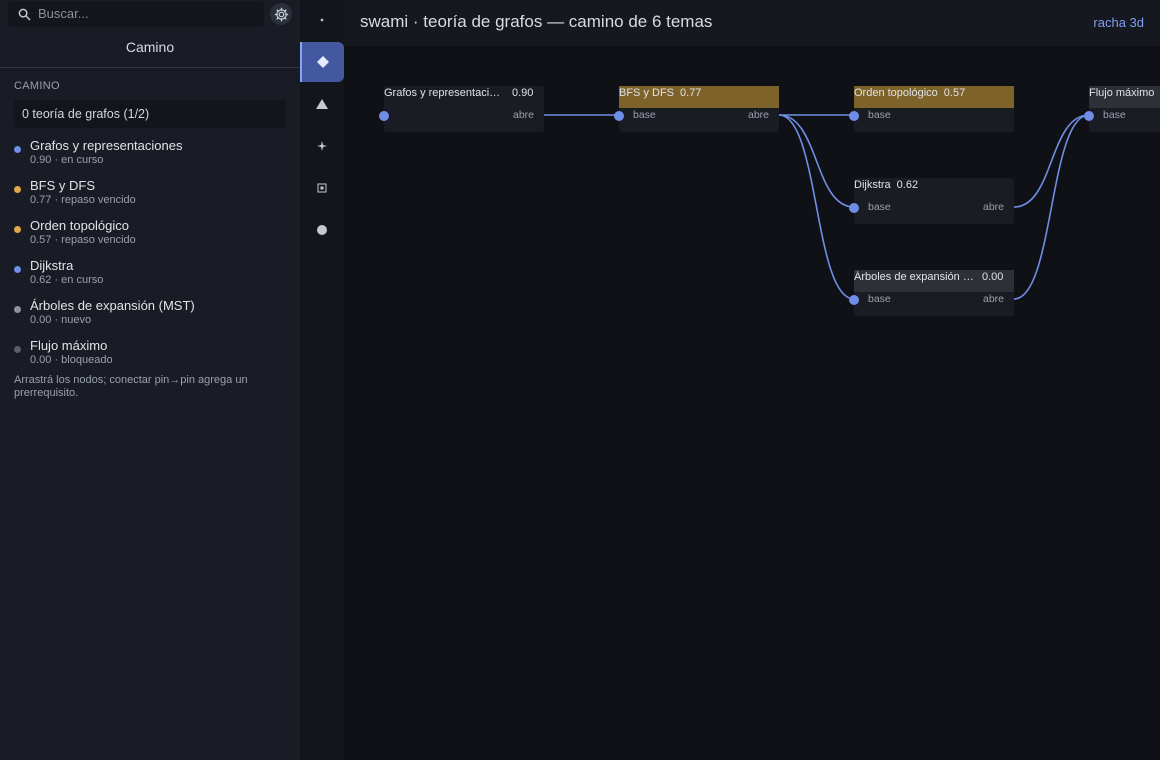 The height and width of the screenshot is (760, 1160). Describe the element at coordinates (954, 93) in the screenshot. I see `node-score: 0.57` at that location.